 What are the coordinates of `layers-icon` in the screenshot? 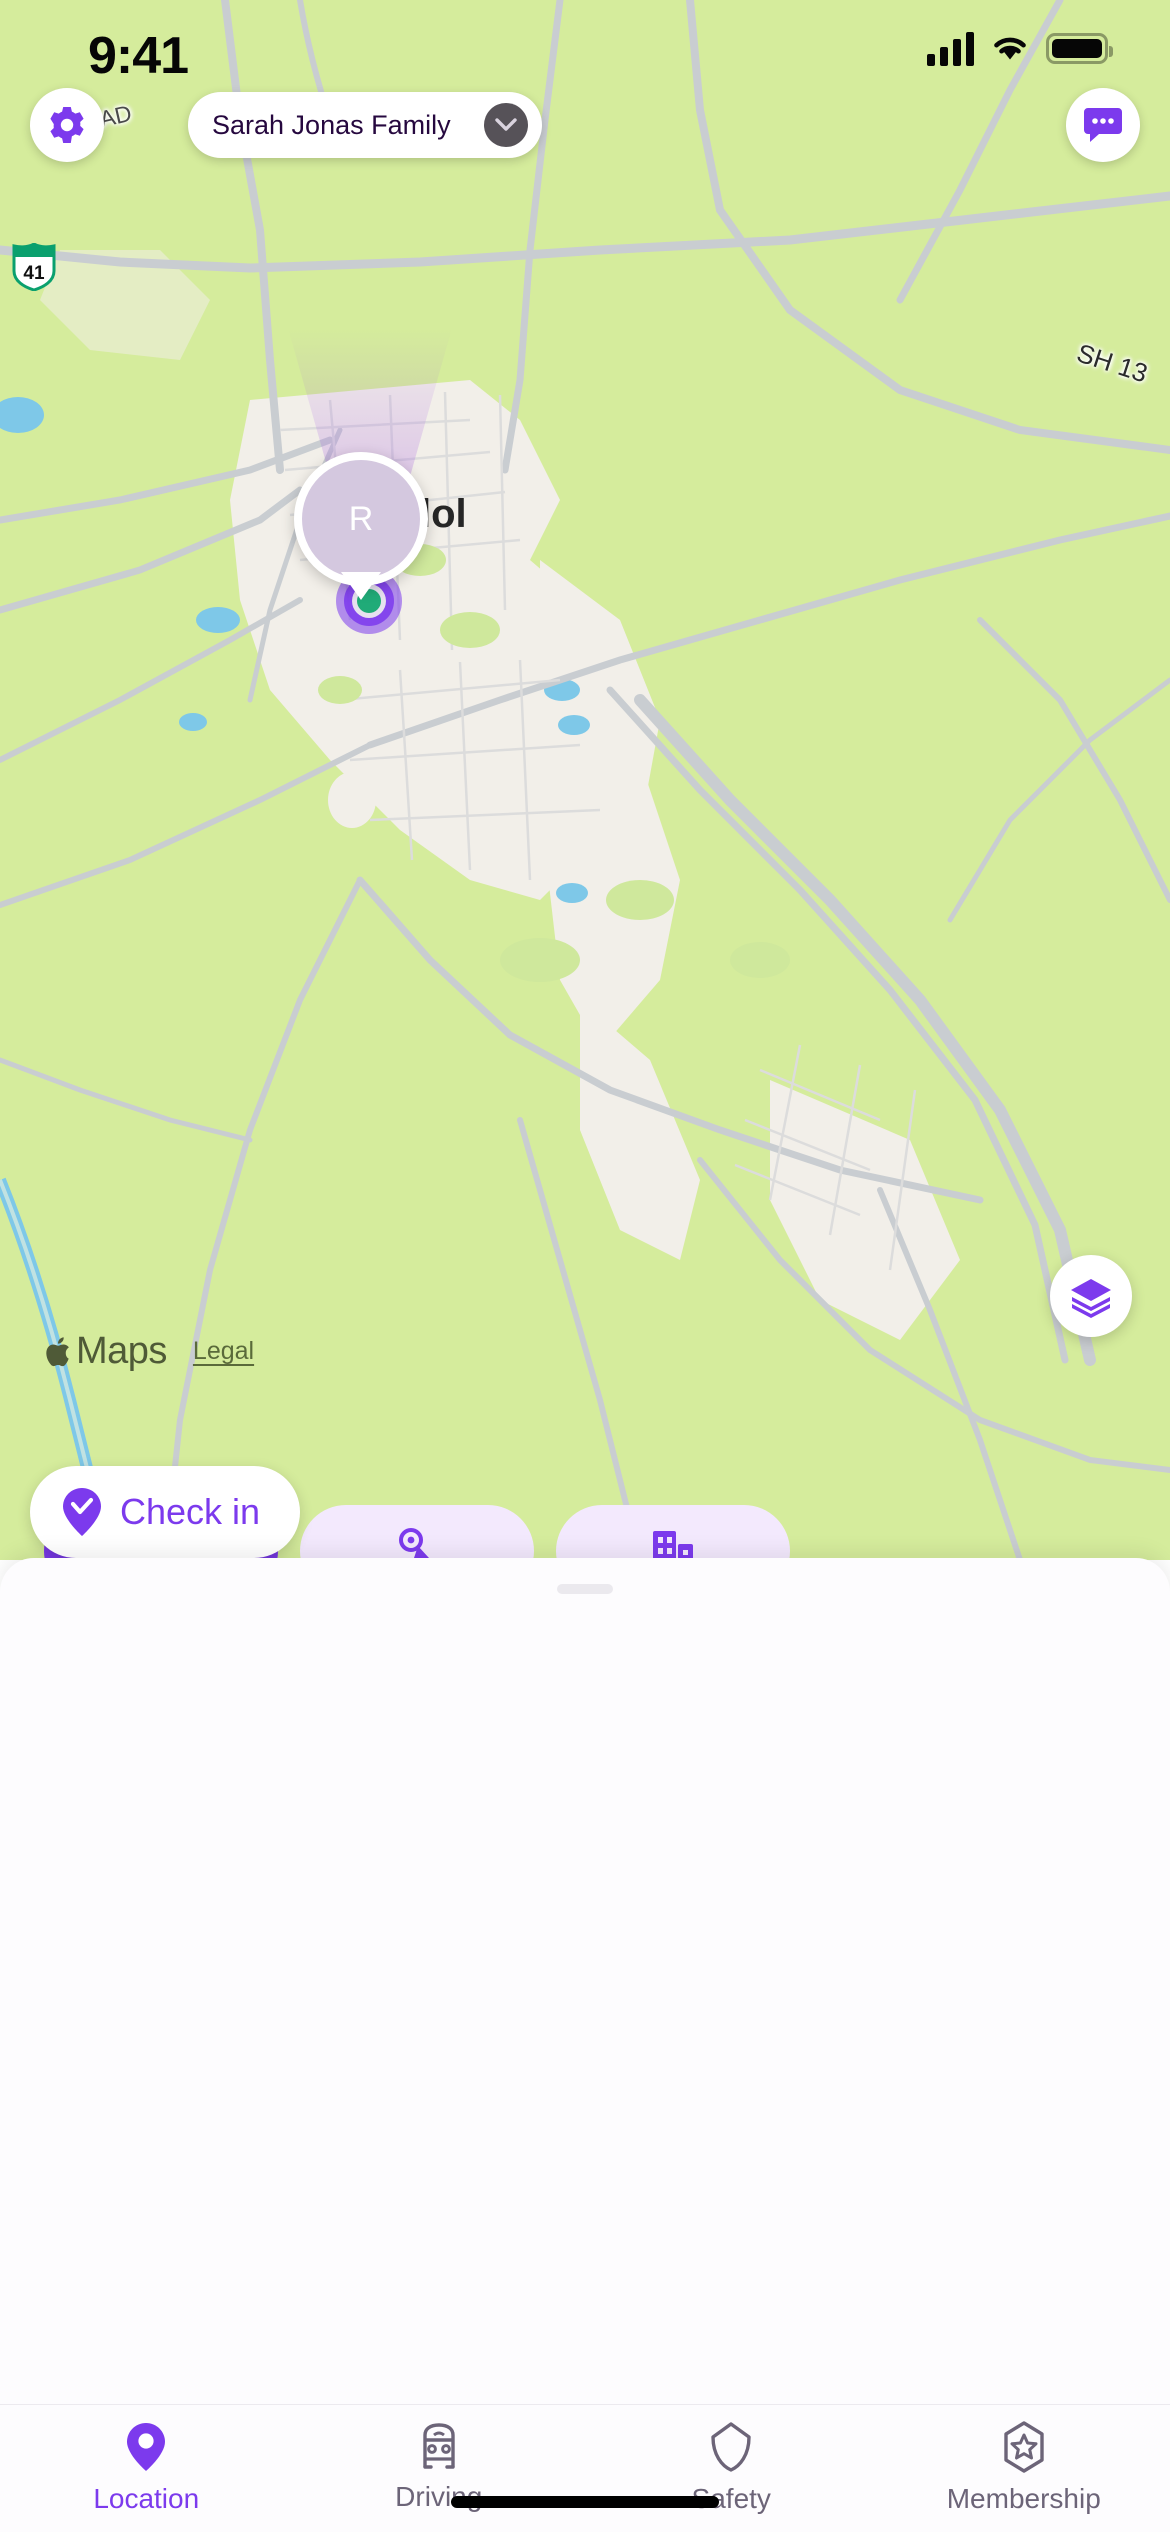 It's located at (1091, 1298).